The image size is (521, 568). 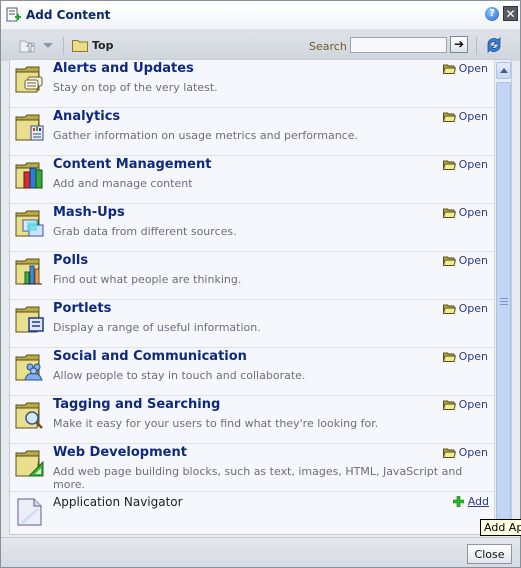 I want to click on search-go-button: ➔, so click(x=459, y=44).